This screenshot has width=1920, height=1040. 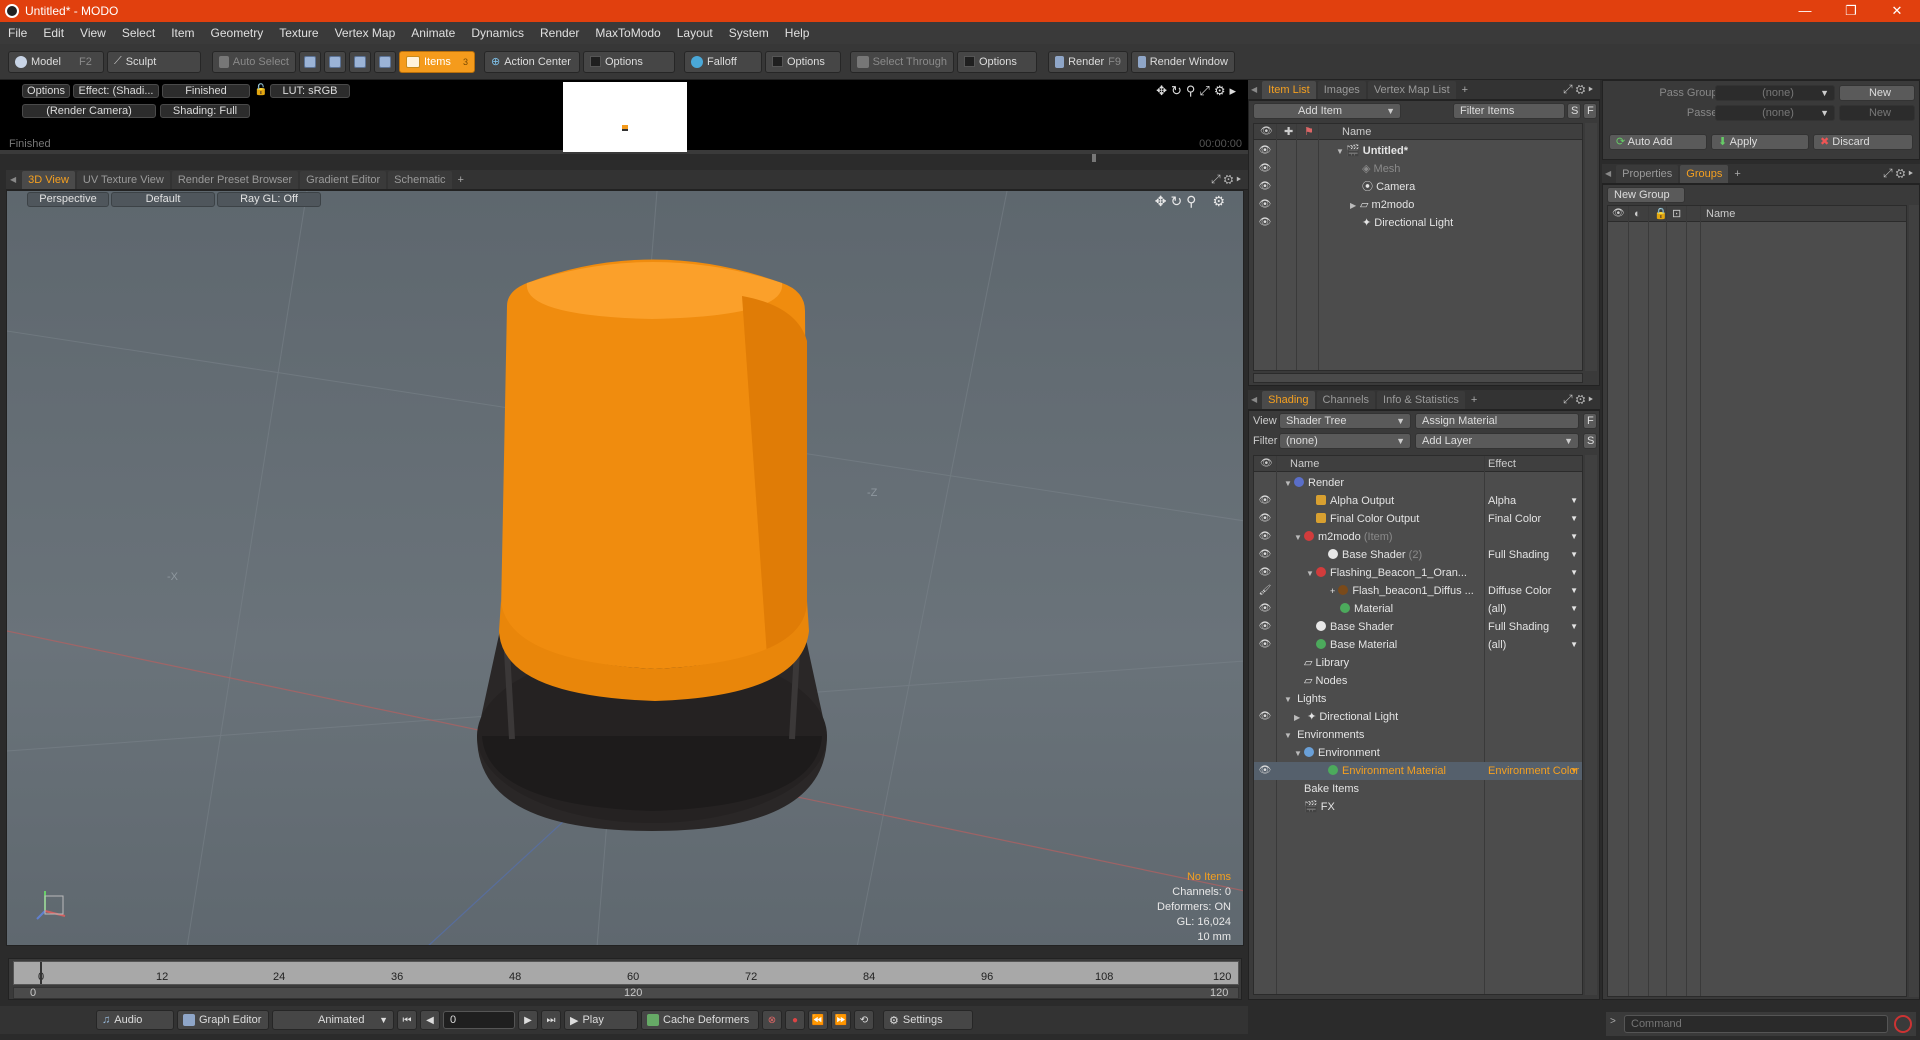 I want to click on shader-row-base-shader-2: 👁 Base Shader (2) Full Shading ▼, so click(x=1418, y=555).